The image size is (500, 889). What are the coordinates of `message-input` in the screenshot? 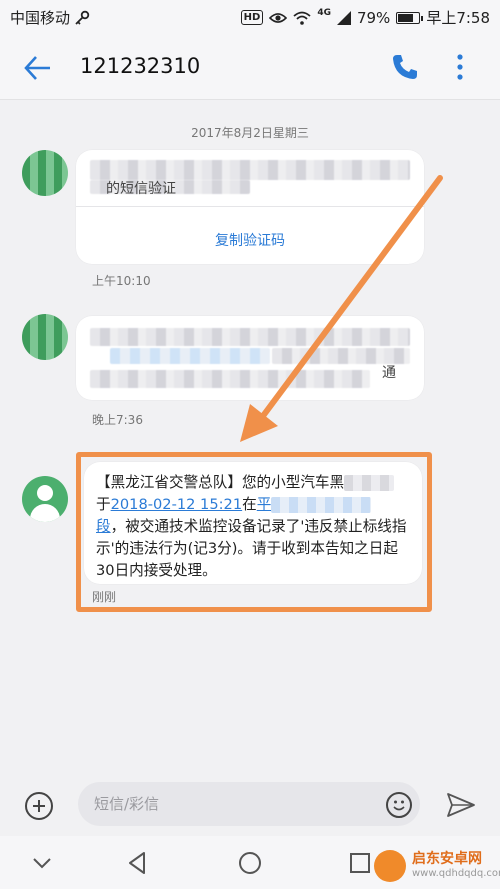 It's located at (249, 804).